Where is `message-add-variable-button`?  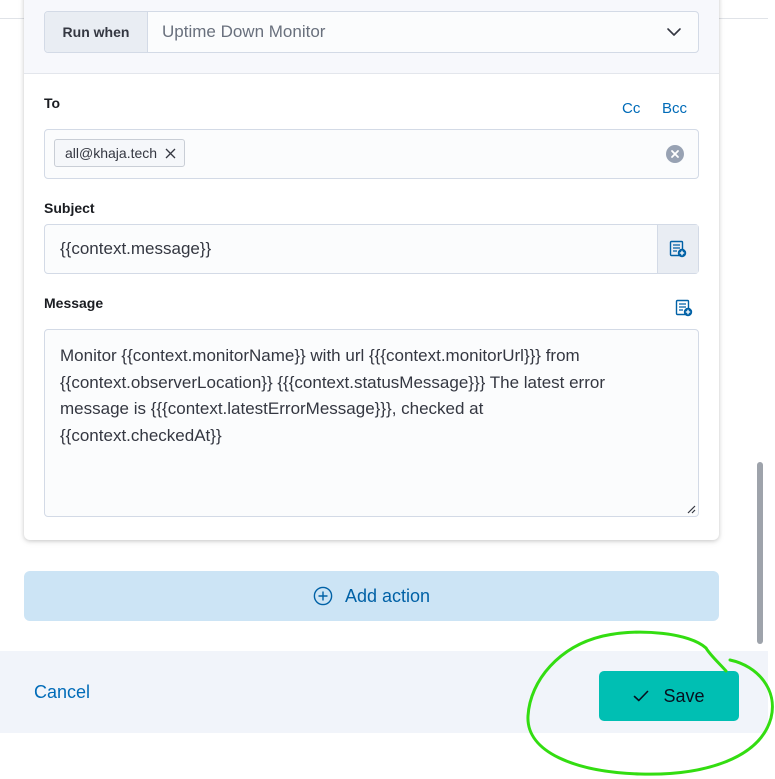 message-add-variable-button is located at coordinates (684, 308).